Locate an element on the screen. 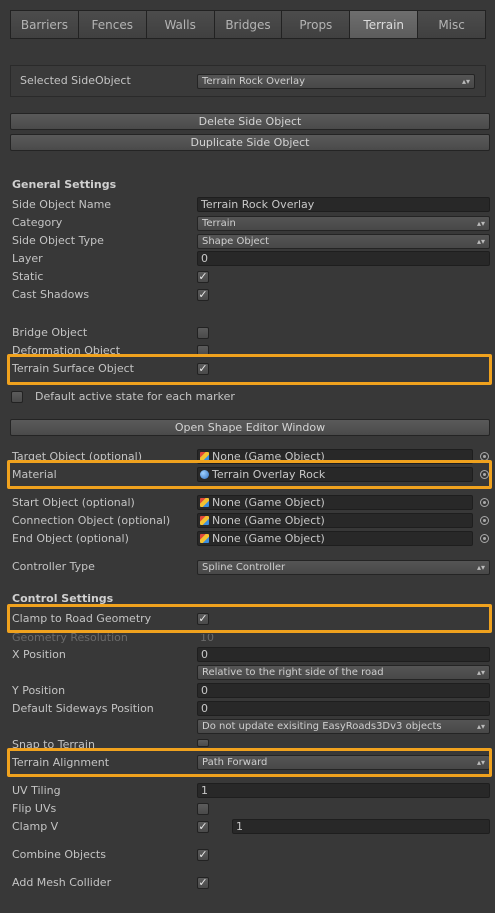 This screenshot has width=495, height=913. clamp-v-input: 1 is located at coordinates (361, 826).